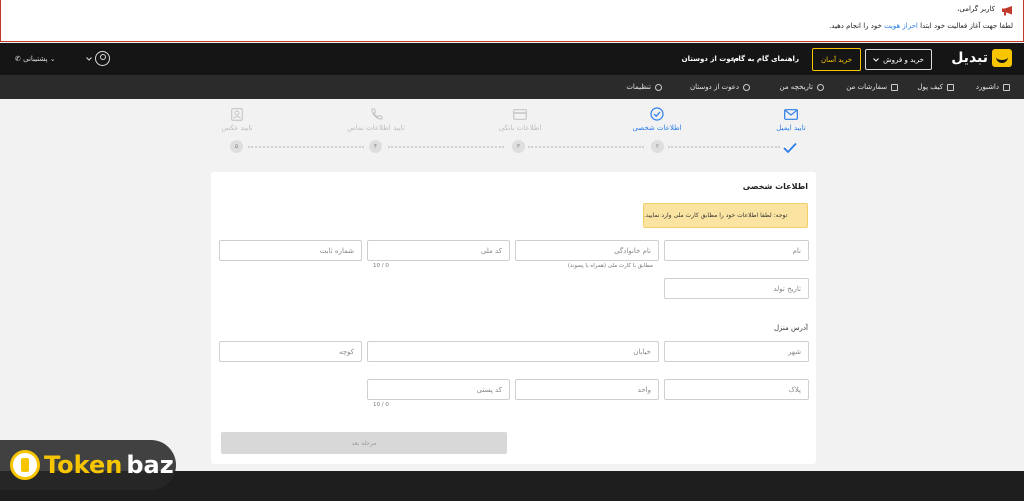  Describe the element at coordinates (35, 59) in the screenshot. I see `support-menu: ⌄ پشتیبانی ✆` at that location.